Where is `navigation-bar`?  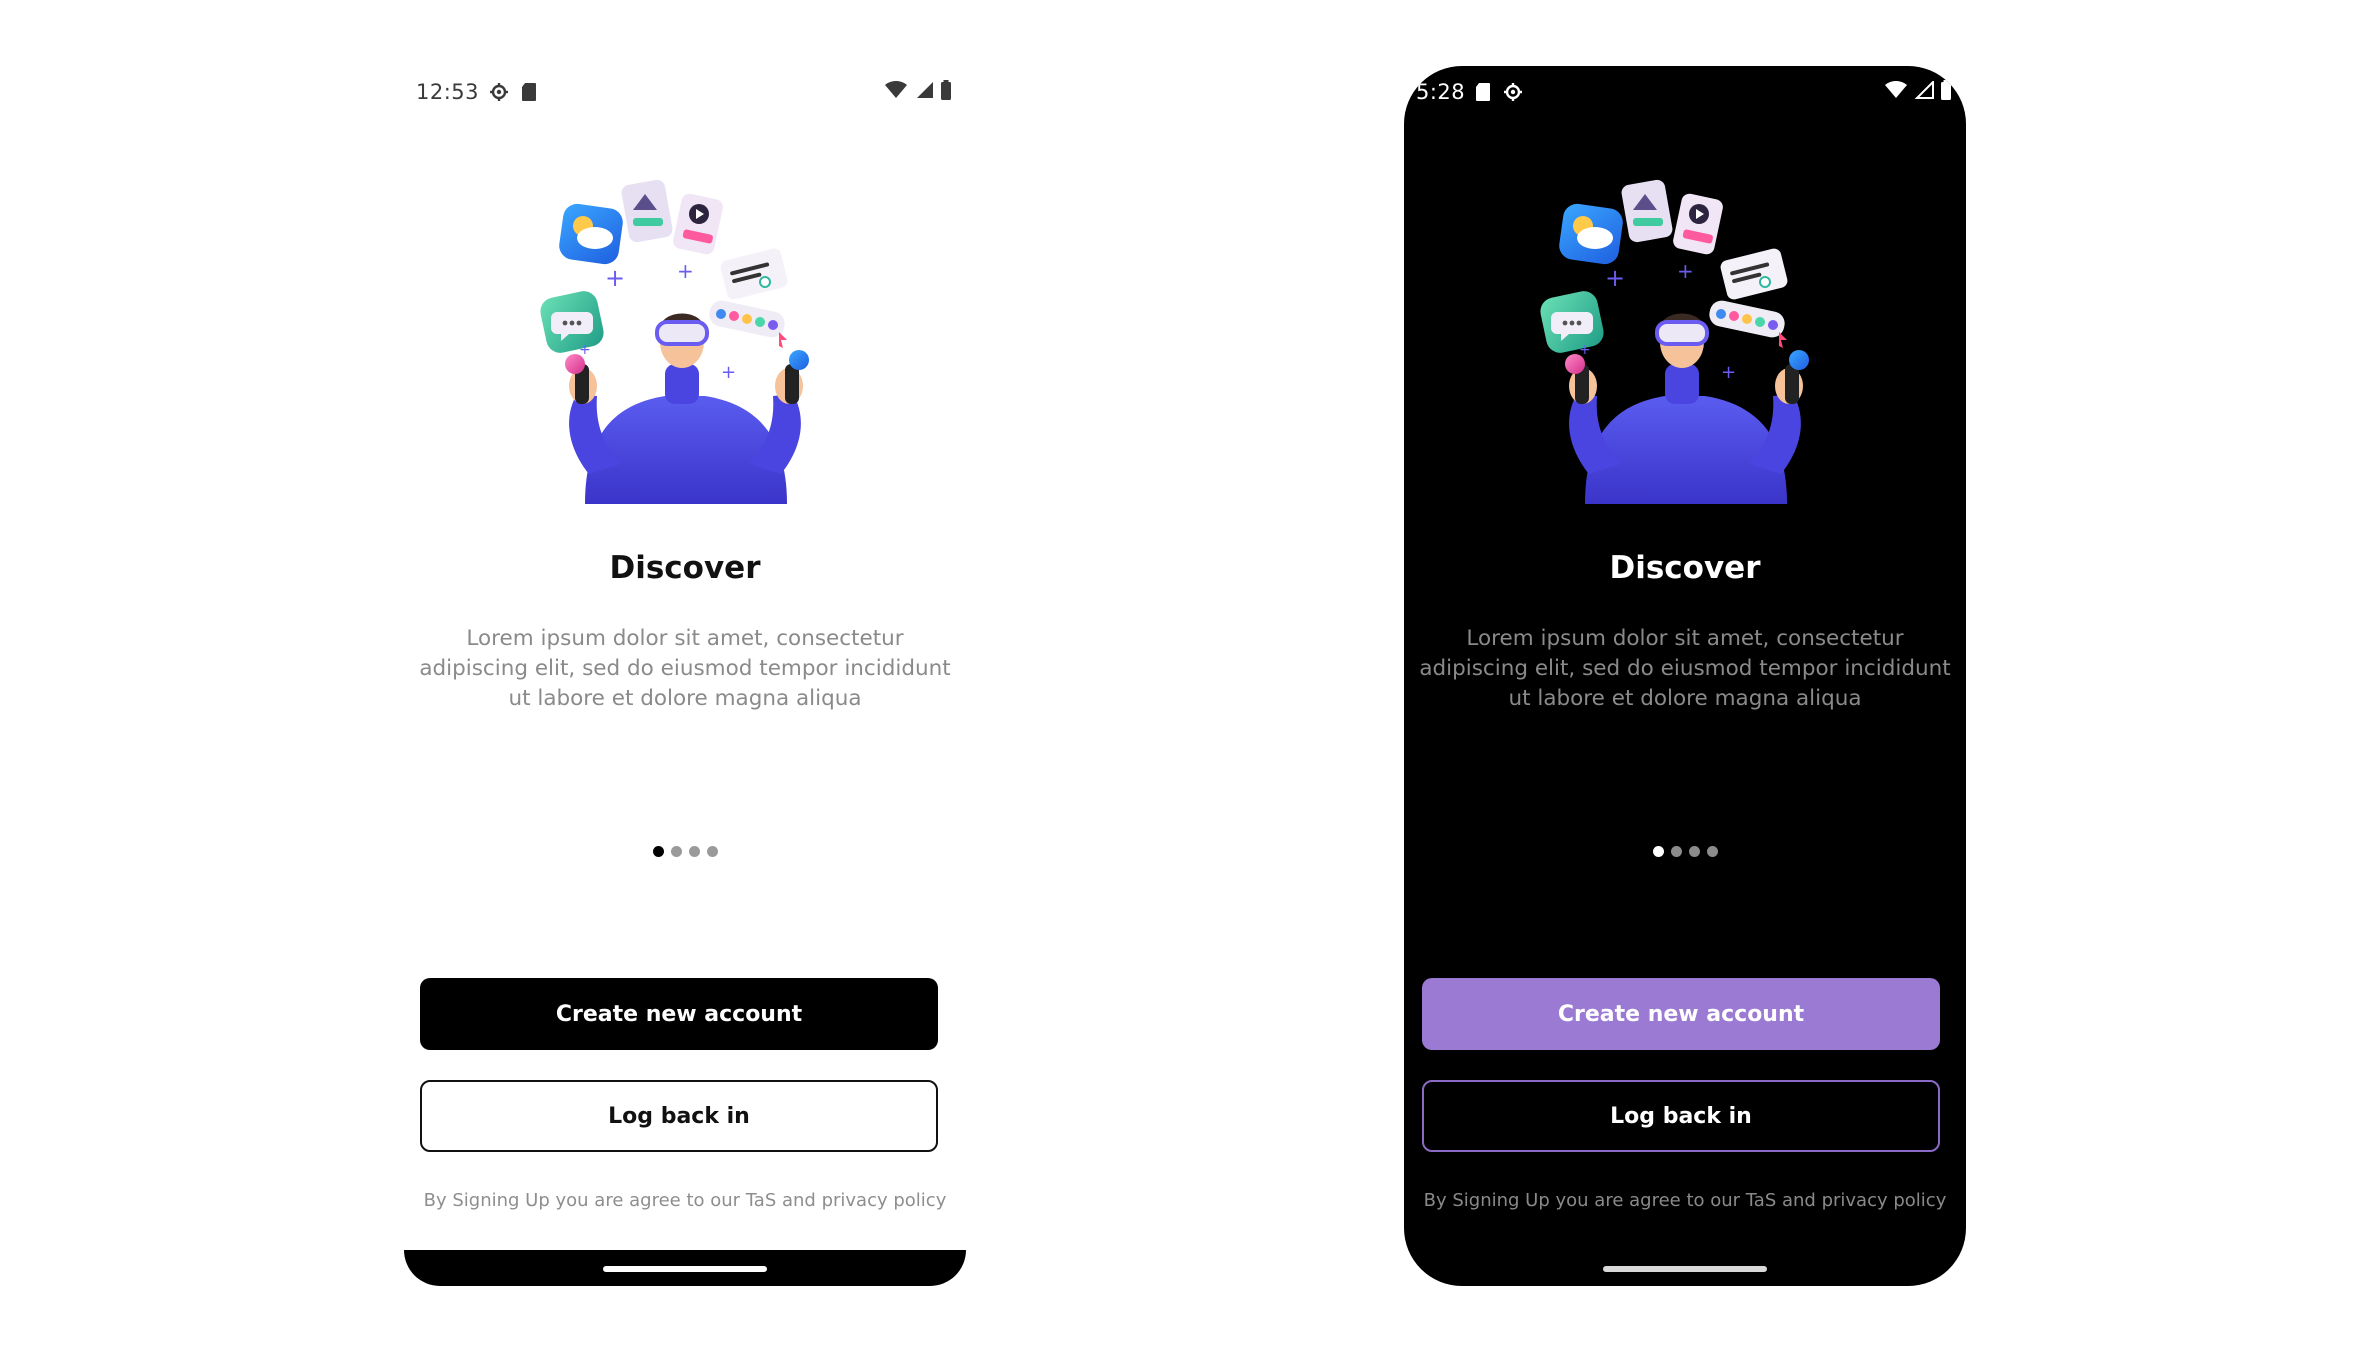
navigation-bar is located at coordinates (685, 1268).